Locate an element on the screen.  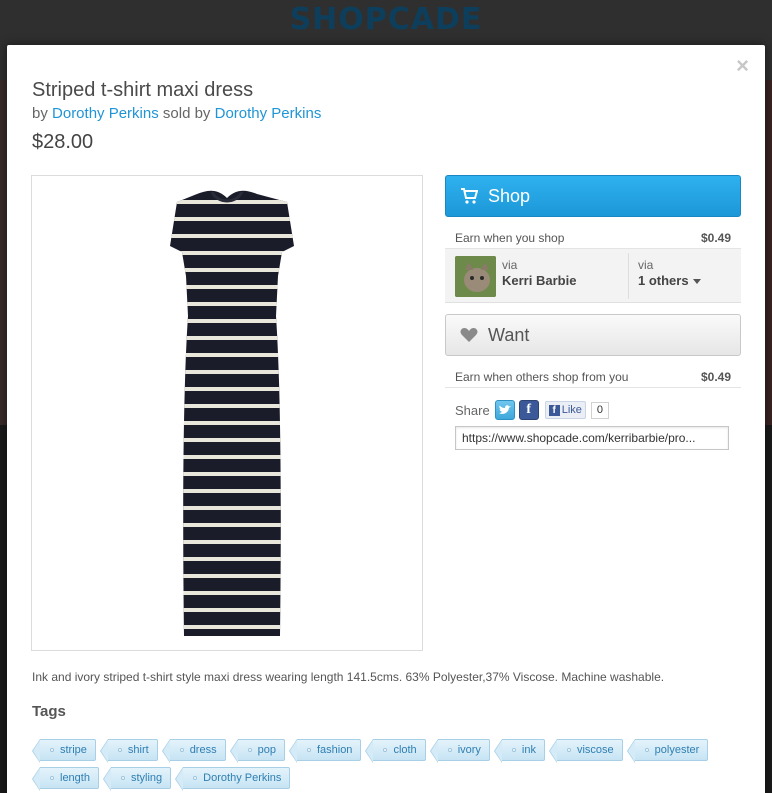
tag-item: stripe is located at coordinates (64, 751).